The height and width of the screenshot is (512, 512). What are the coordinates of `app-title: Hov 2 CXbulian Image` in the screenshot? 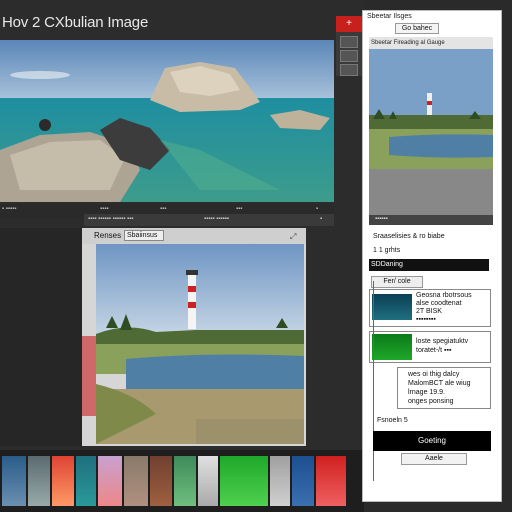 It's located at (75, 22).